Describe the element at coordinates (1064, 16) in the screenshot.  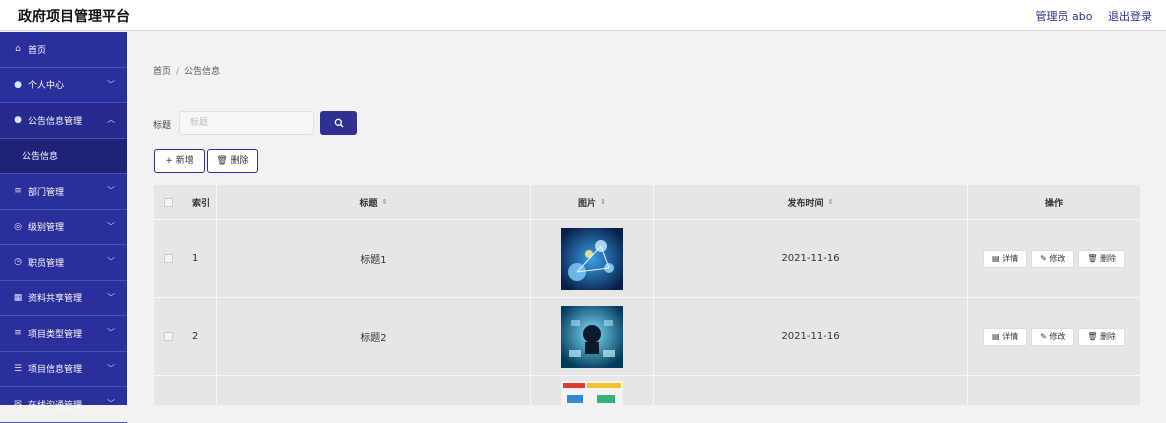
I see `user-name: 管理员 abo` at that location.